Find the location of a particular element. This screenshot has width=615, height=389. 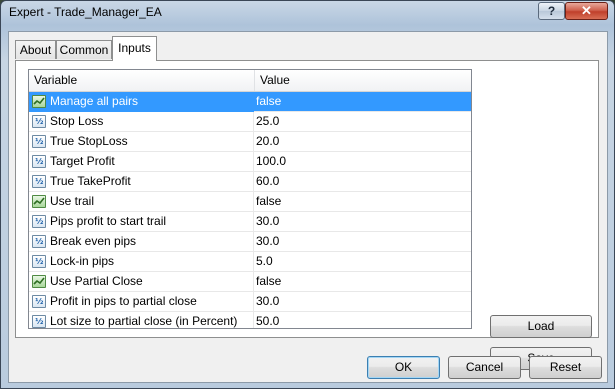

table-row: ½ Pips profit to start trail 30.0 is located at coordinates (250, 222).